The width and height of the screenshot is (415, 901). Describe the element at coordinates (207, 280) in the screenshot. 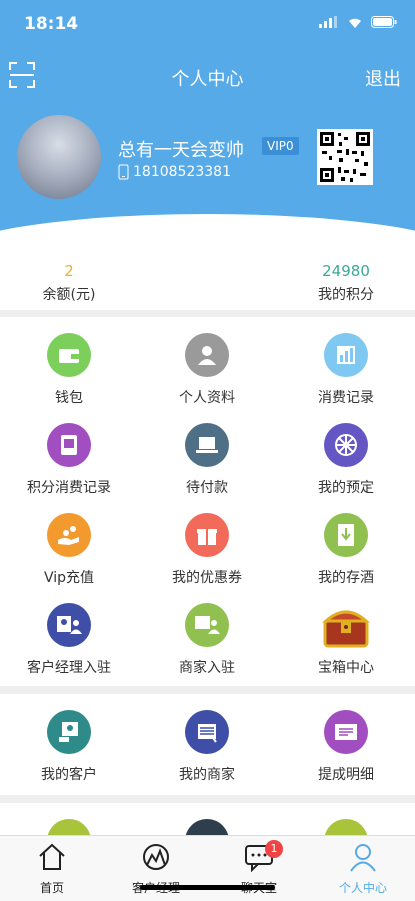

I see `stats-panel: 2 余额(元) 24980 我的积分` at that location.